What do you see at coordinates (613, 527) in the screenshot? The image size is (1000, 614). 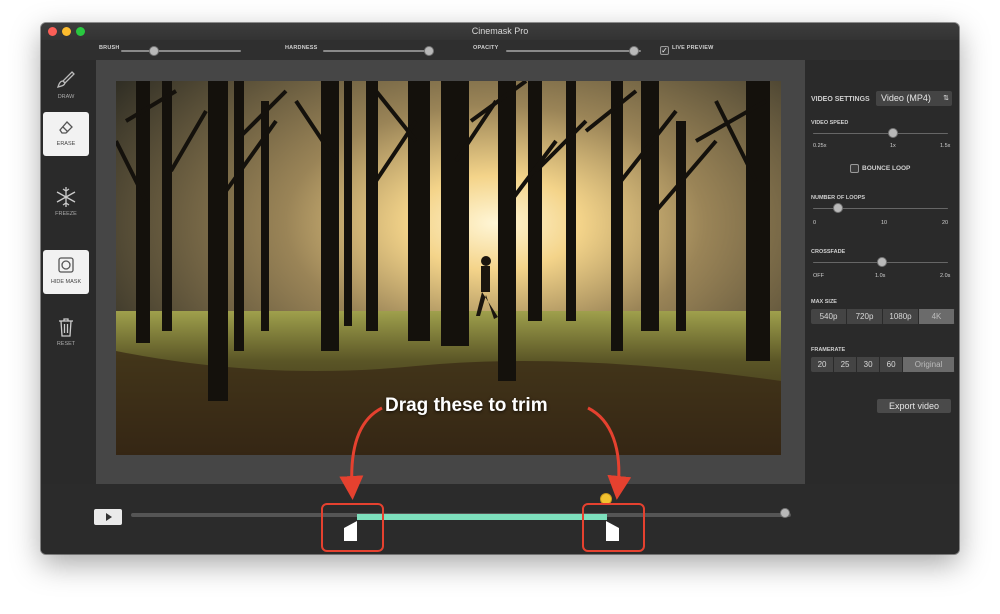 I see `trim-end-highlight` at bounding box center [613, 527].